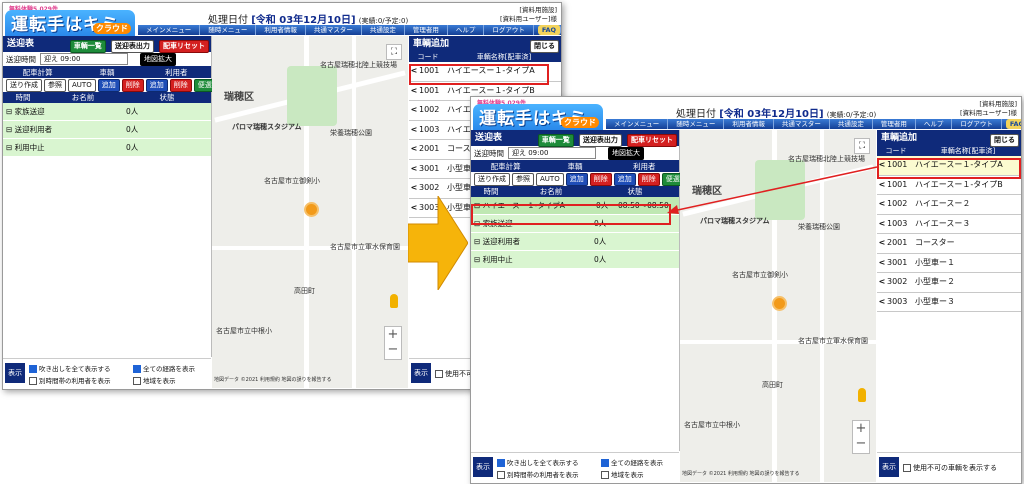  I want to click on group-row: ⊟ 家族送迎 0人, so click(107, 112).